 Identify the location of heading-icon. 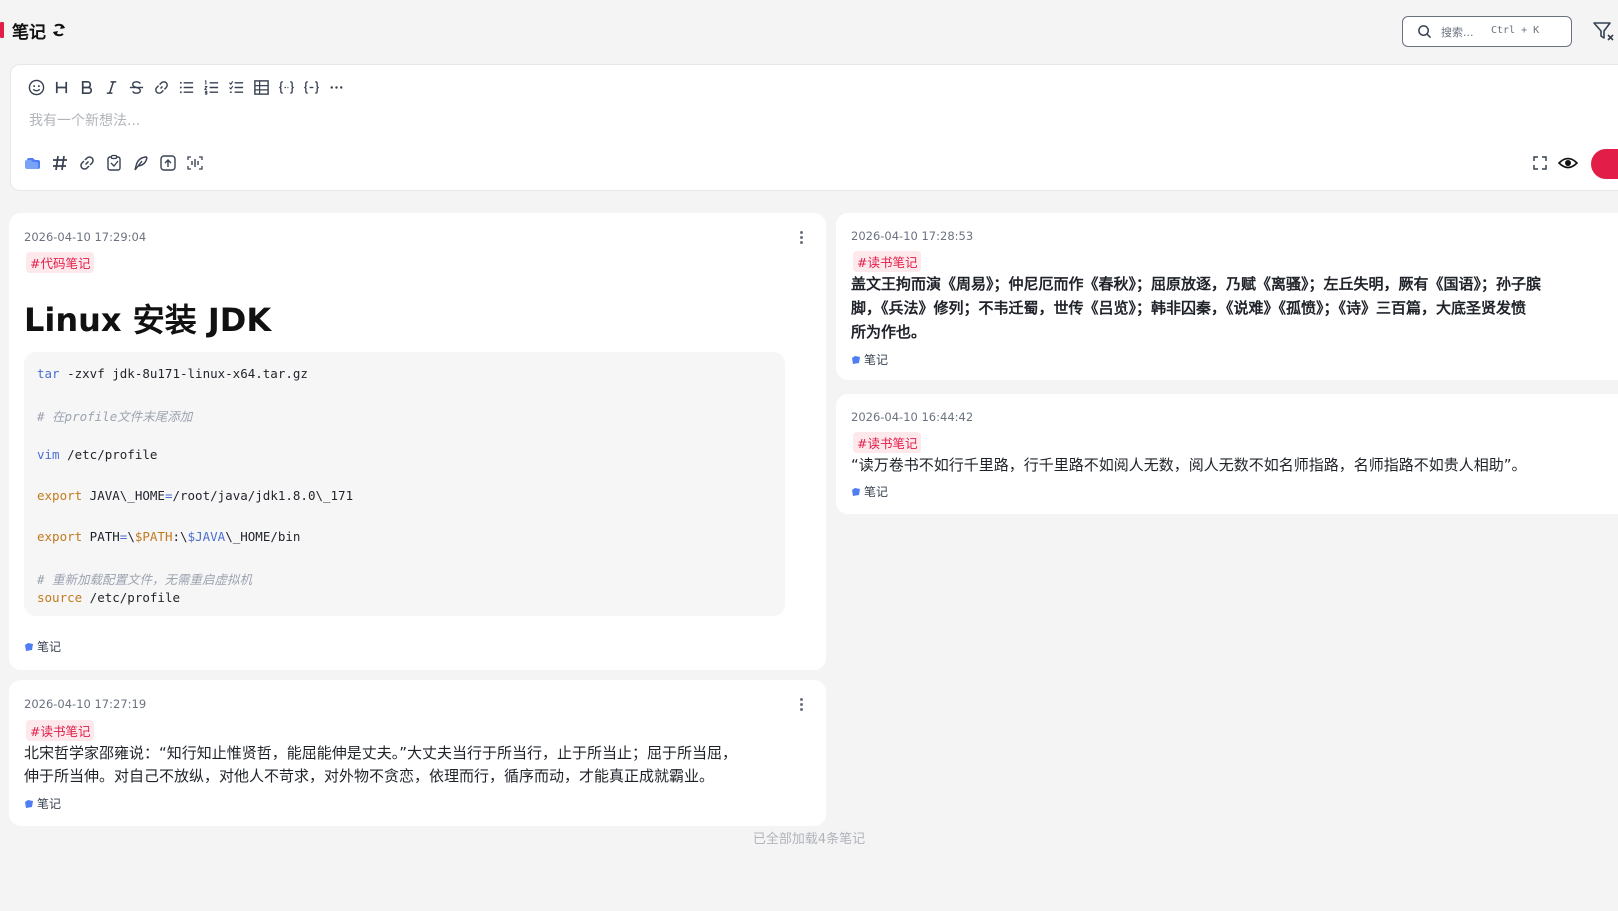
(61, 87).